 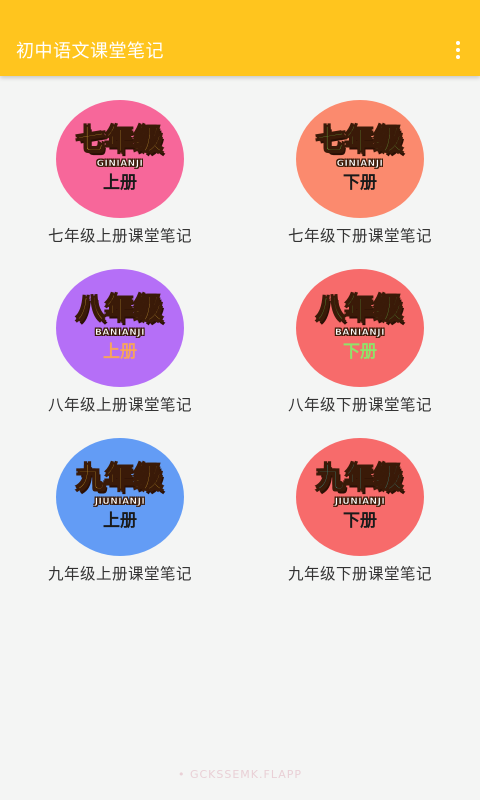 What do you see at coordinates (359, 574) in the screenshot?
I see `item-label: 九年级下册课堂笔记` at bounding box center [359, 574].